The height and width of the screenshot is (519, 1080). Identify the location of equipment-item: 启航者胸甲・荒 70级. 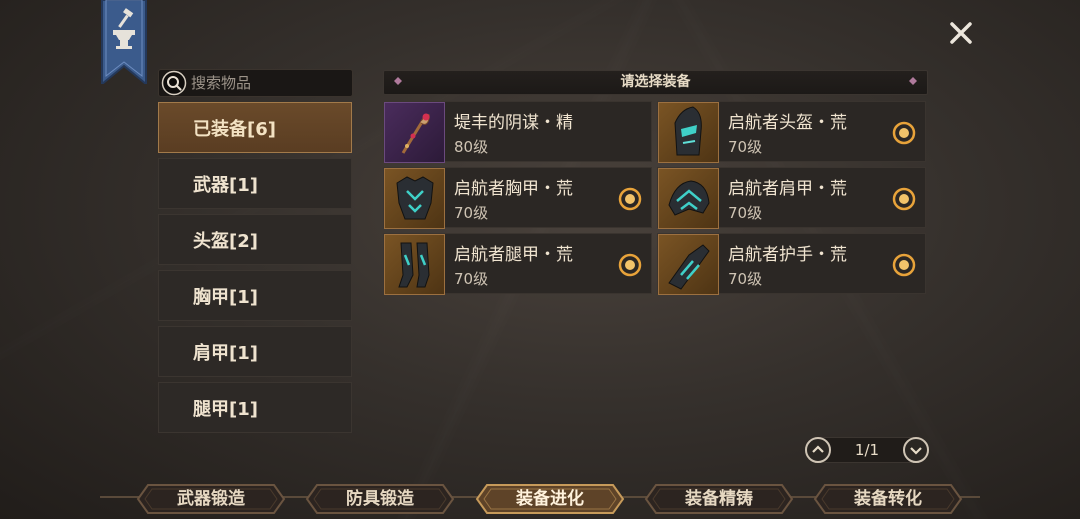
(517, 198).